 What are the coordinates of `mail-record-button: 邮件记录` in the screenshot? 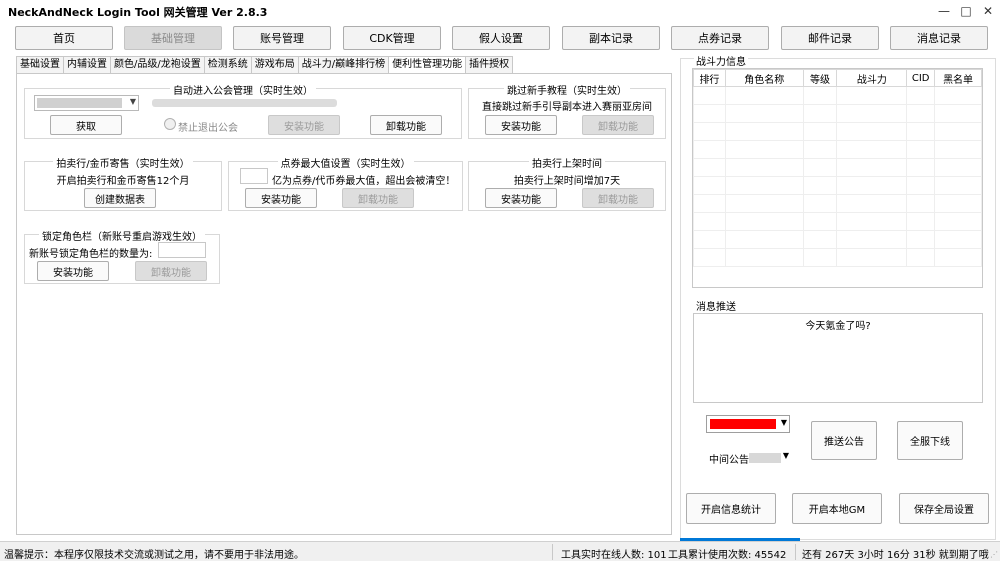 It's located at (830, 38).